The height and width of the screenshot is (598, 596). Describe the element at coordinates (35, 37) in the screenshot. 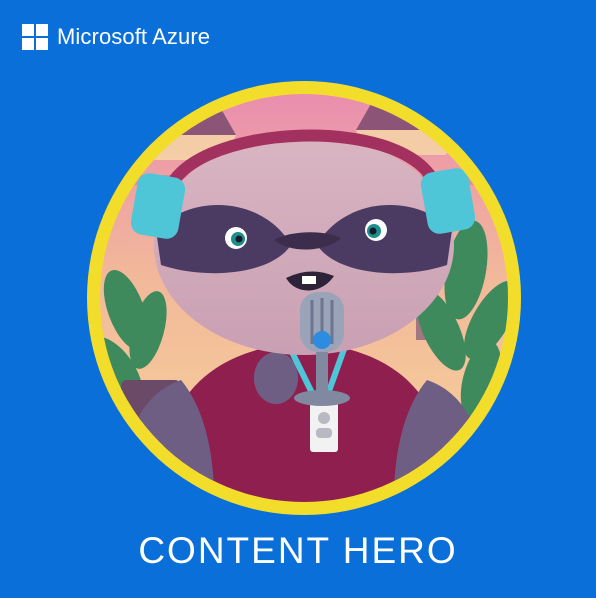

I see `microsoft-logo-icon` at that location.